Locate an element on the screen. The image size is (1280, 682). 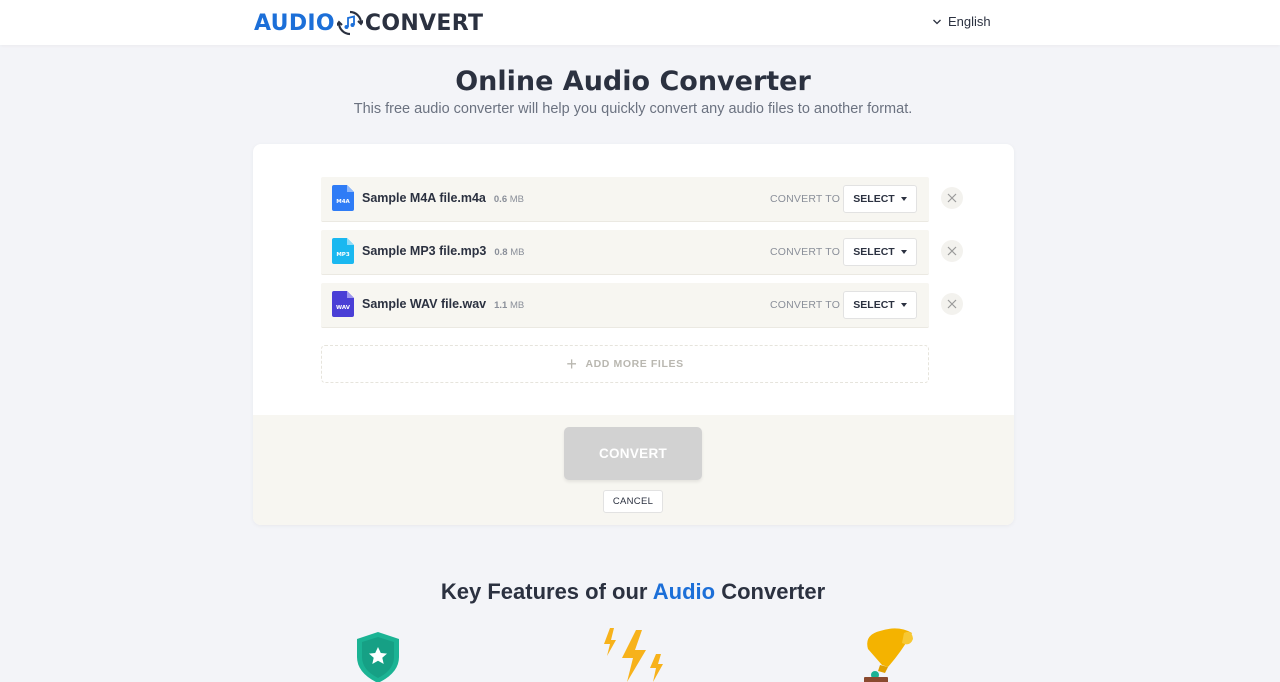
shield-star-icon is located at coordinates (378, 657).